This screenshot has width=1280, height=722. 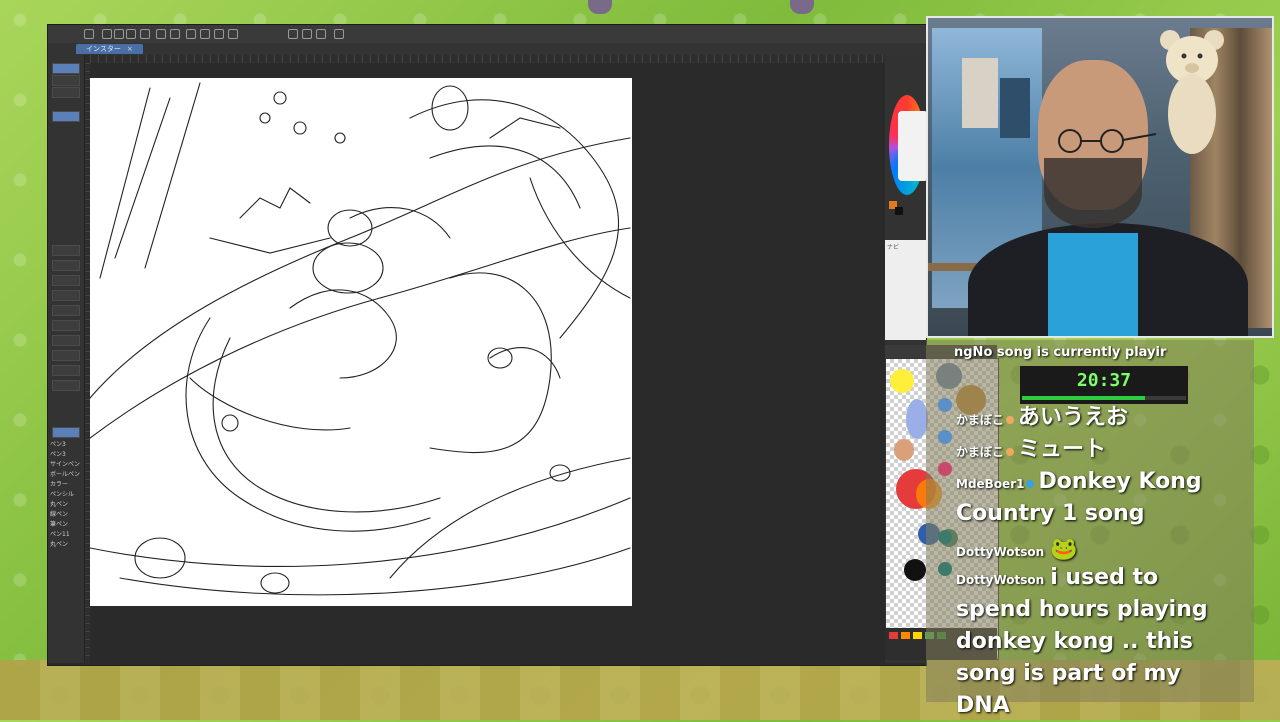 I want to click on app-toolbar, so click(x=487, y=34).